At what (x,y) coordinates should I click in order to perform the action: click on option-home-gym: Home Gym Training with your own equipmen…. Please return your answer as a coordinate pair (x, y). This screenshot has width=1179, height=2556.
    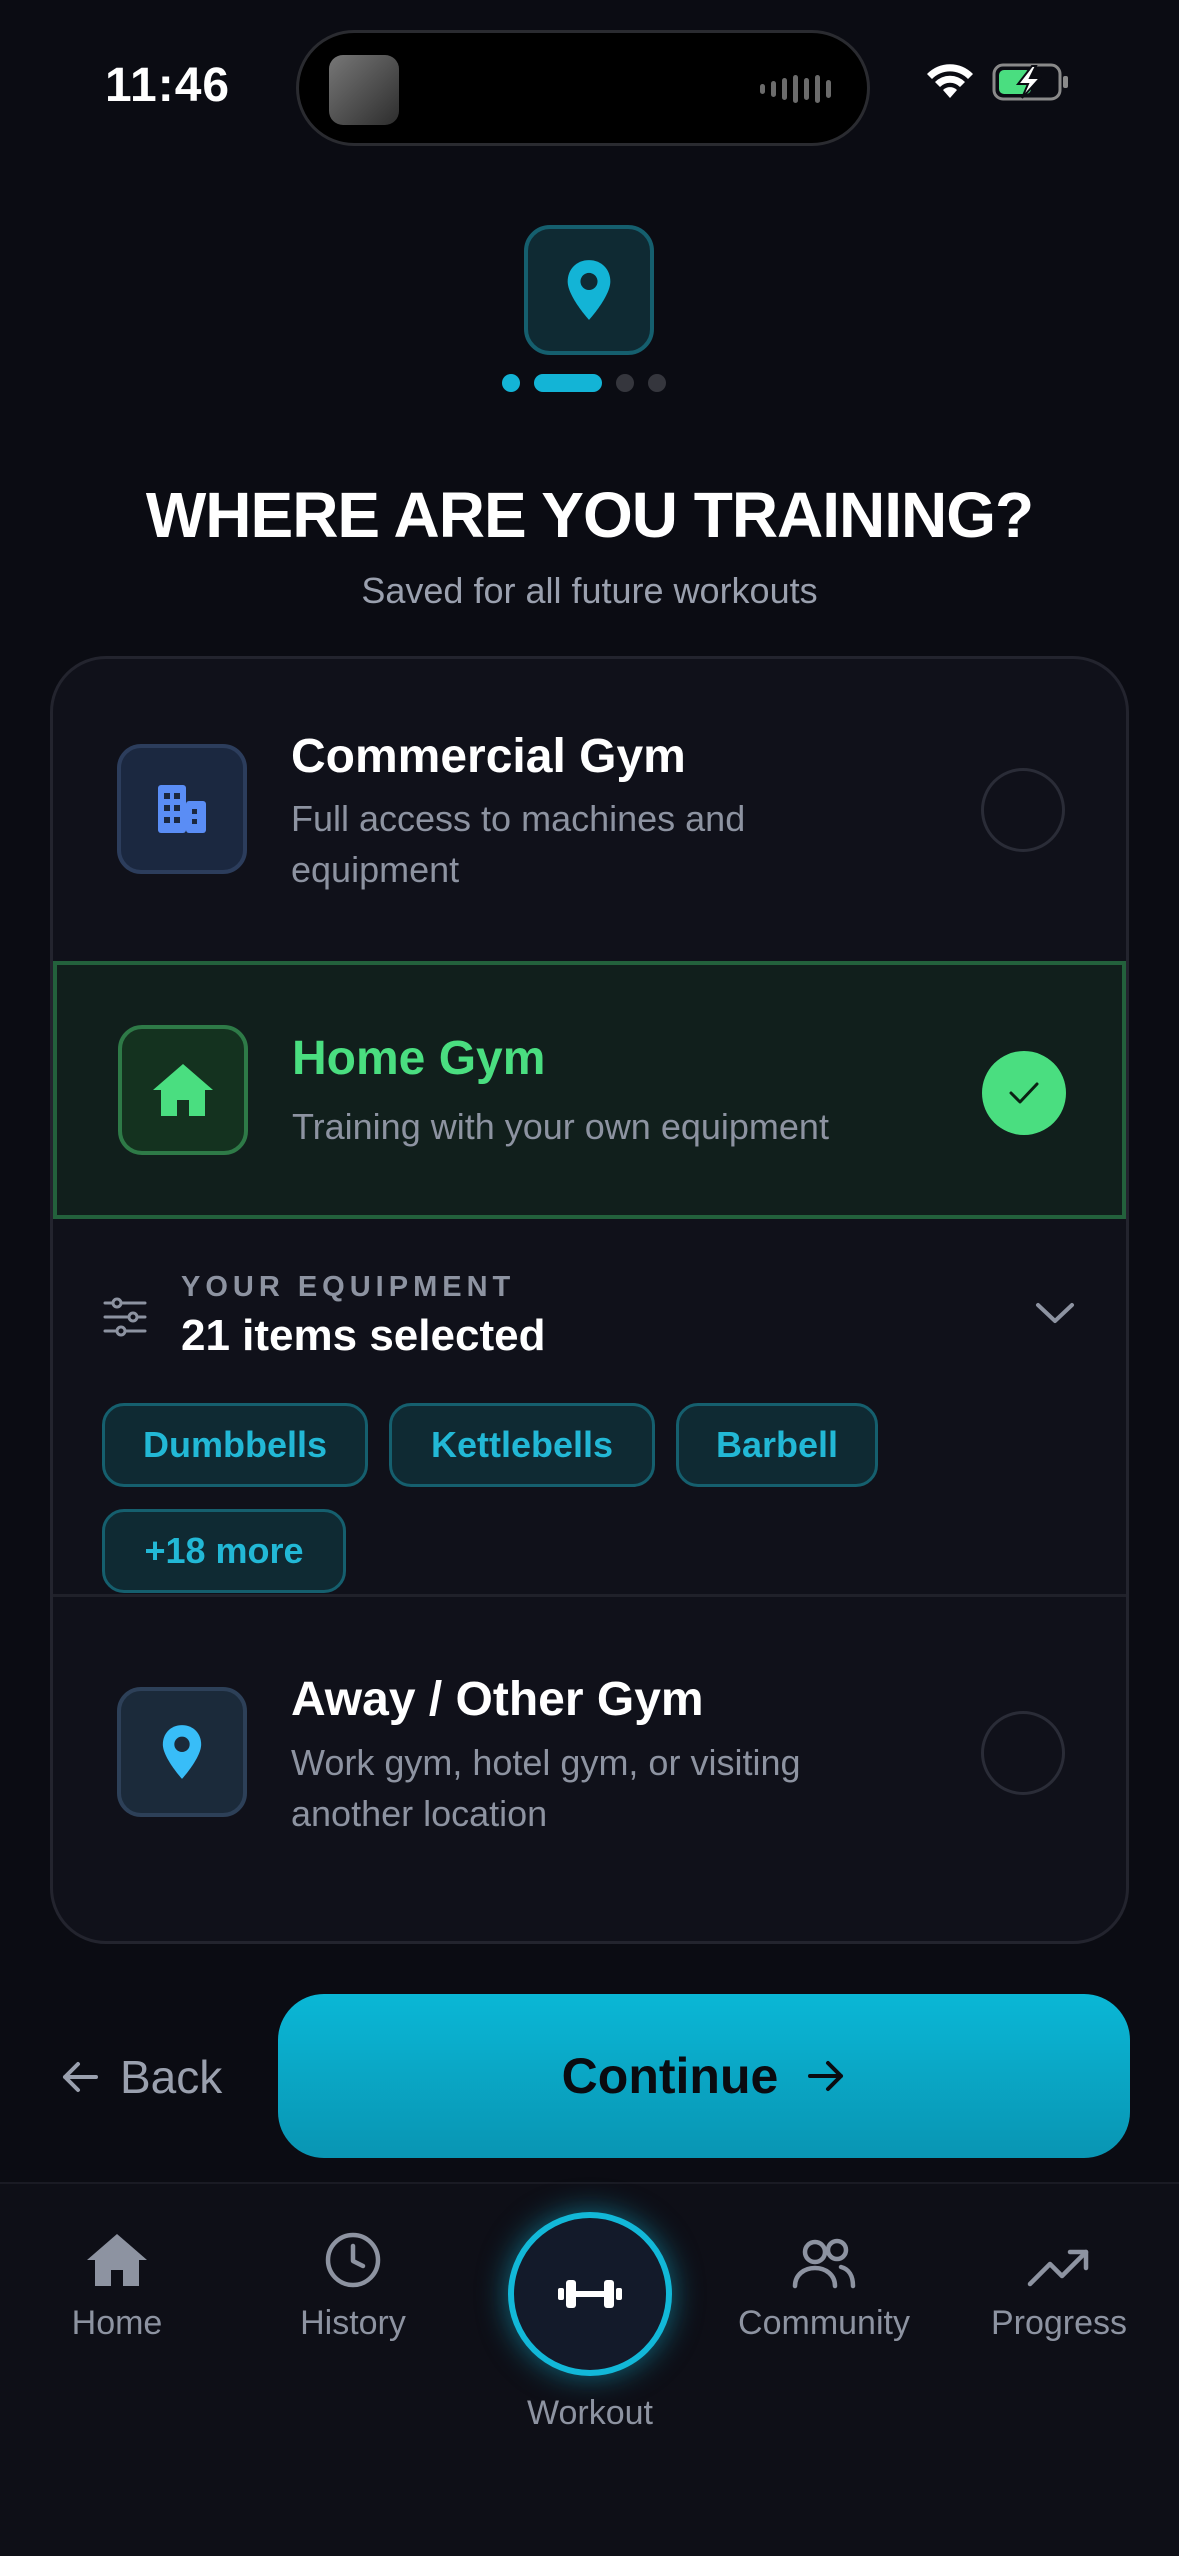
    Looking at the image, I should click on (589, 1090).